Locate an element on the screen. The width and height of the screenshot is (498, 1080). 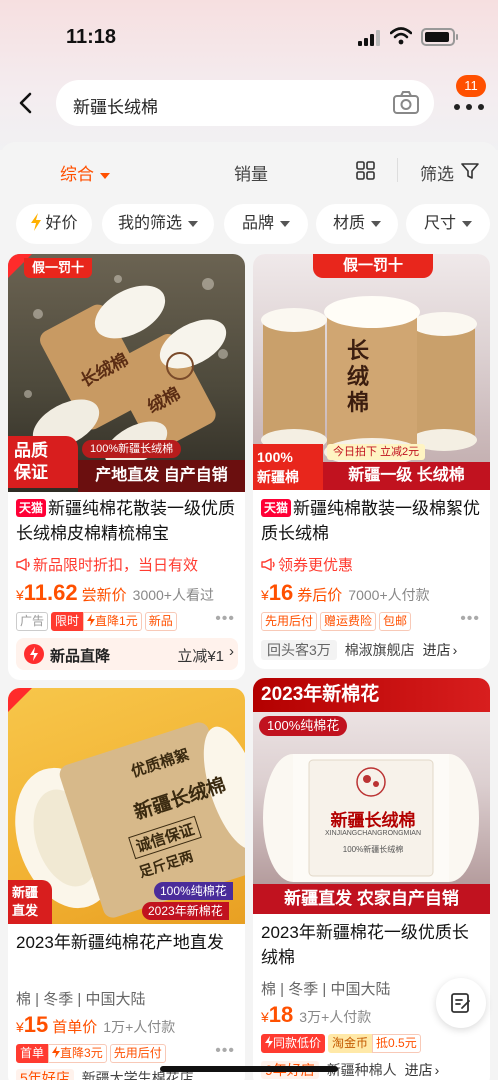
chip-label: 好价 is located at coordinates (61, 223).